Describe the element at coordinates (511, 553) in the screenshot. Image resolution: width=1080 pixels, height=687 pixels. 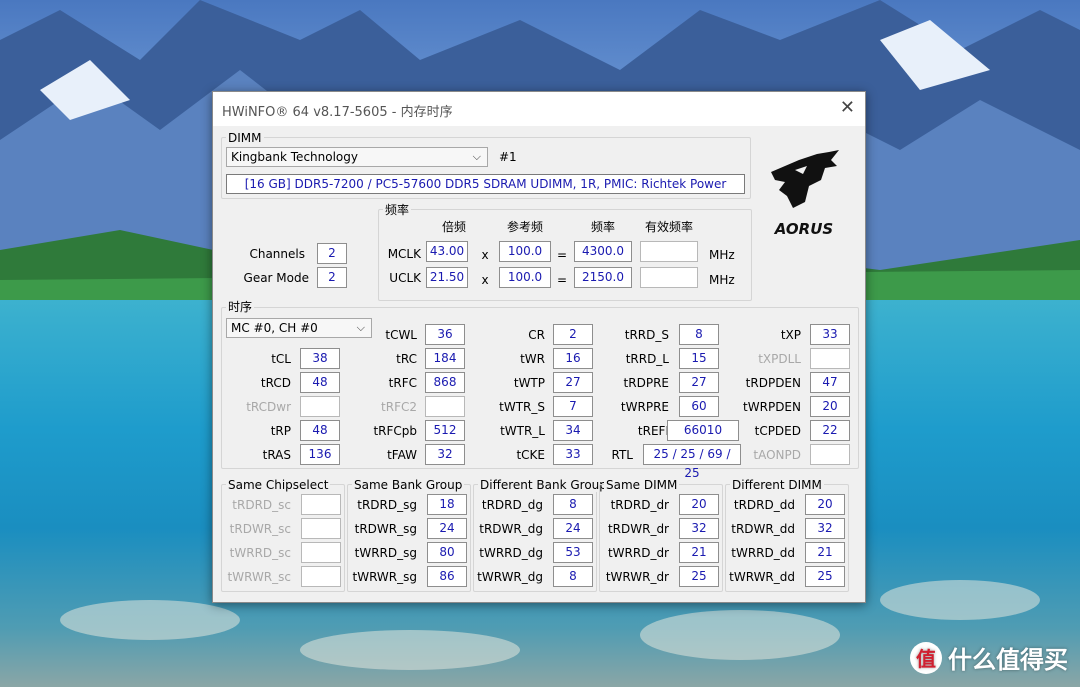
I see `timing-label: tWRRD_dg` at that location.